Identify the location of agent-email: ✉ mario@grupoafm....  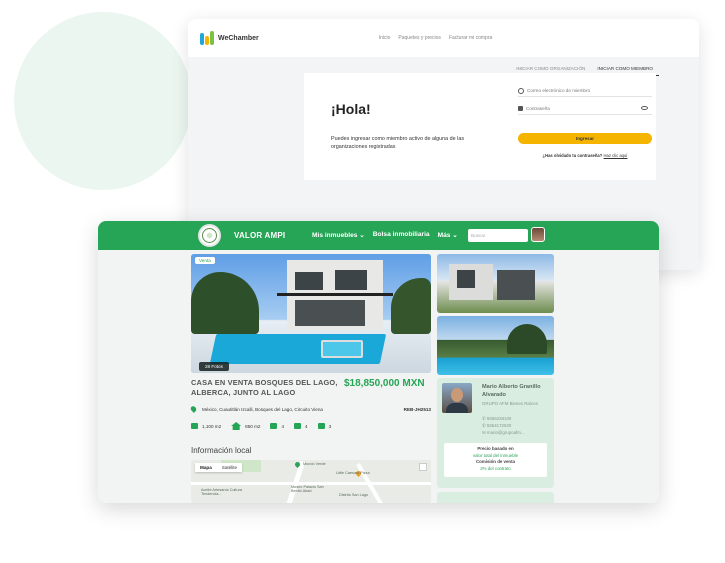
(503, 433).